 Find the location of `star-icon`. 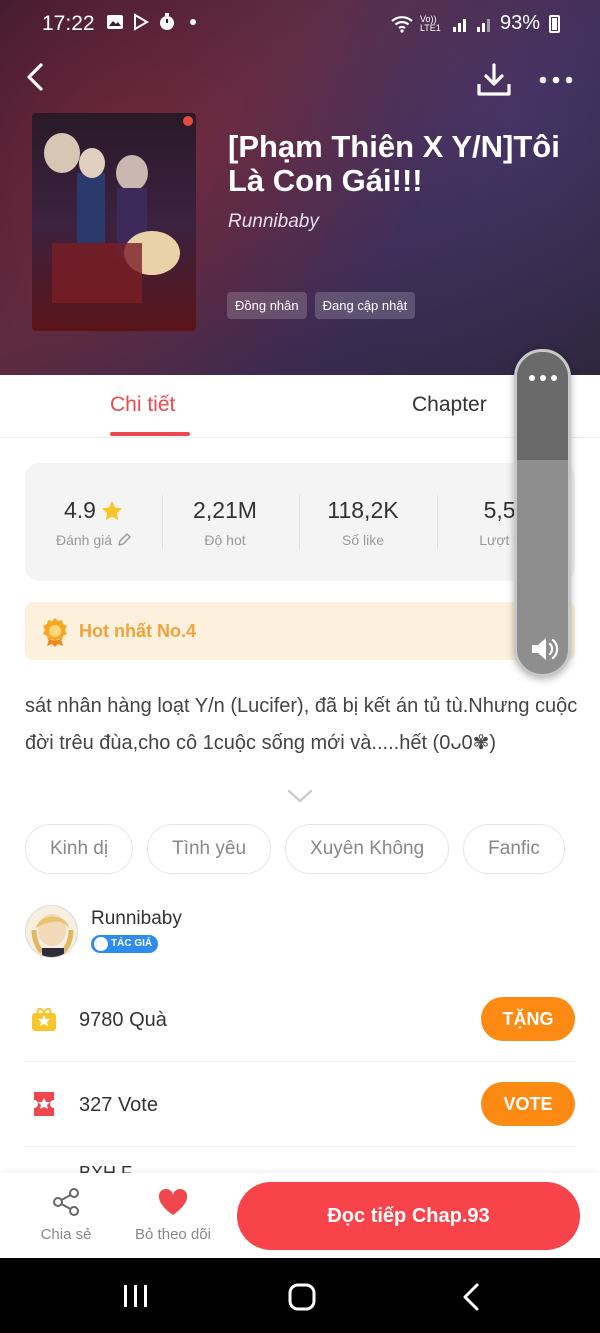

star-icon is located at coordinates (111, 510).